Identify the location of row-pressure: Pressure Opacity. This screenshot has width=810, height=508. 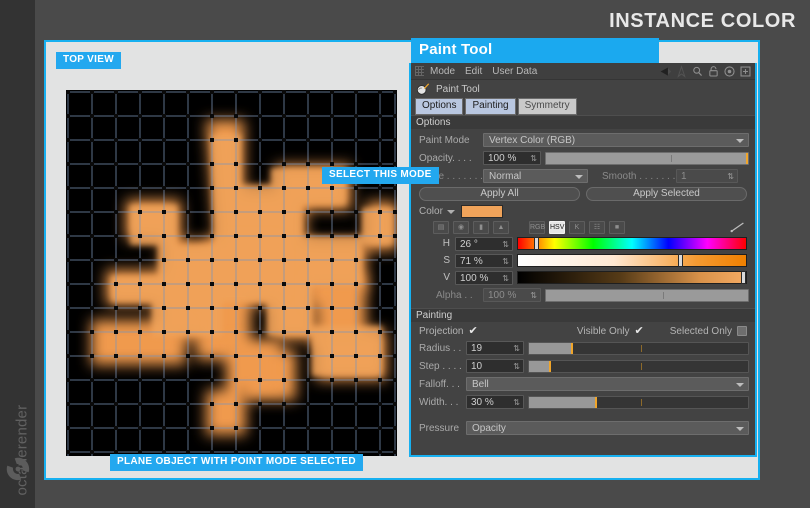
(583, 428).